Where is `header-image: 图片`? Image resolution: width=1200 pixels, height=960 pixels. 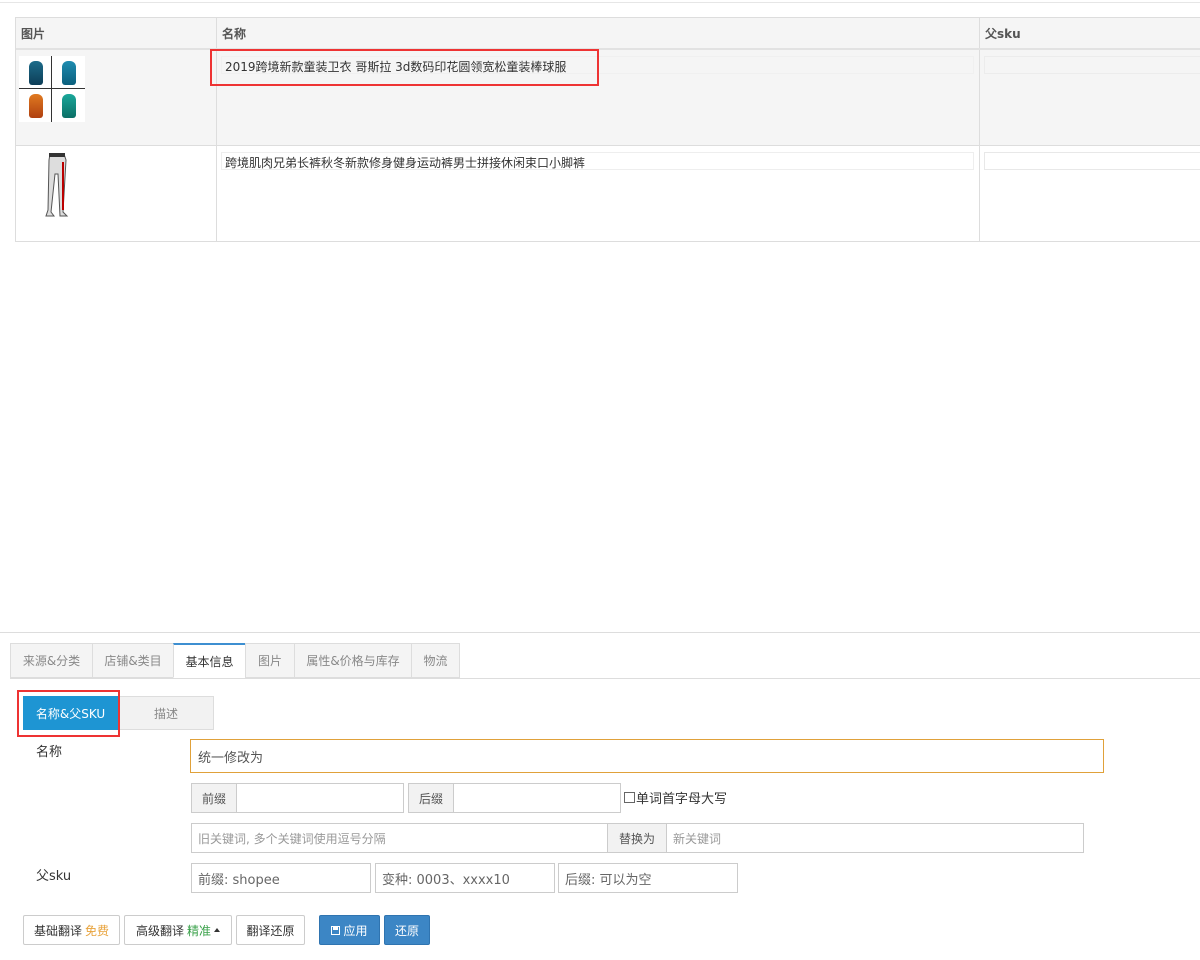
header-image: 图片 is located at coordinates (116, 33).